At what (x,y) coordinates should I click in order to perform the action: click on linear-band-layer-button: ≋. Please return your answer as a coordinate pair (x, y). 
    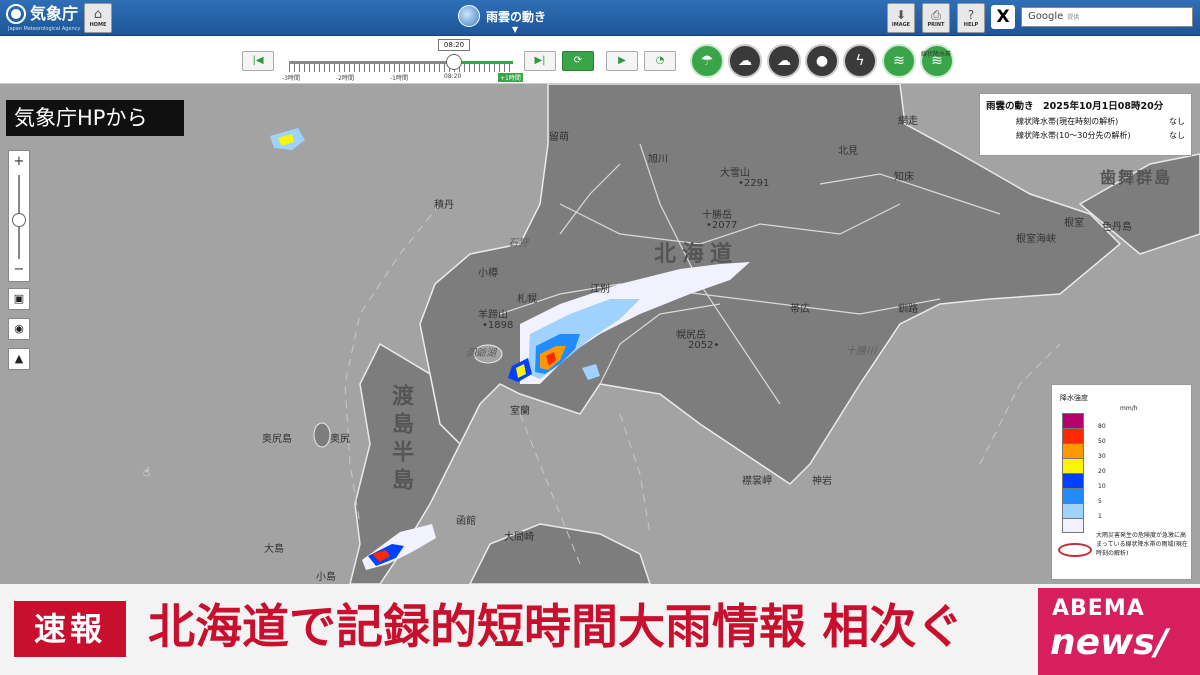
    Looking at the image, I should click on (899, 61).